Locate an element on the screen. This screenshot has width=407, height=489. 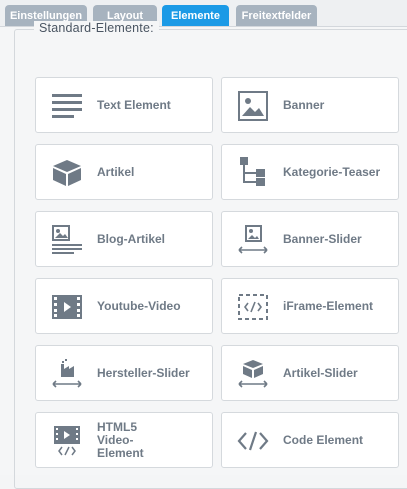
element-hersteller-slider: Hersteller-Slider is located at coordinates (124, 373).